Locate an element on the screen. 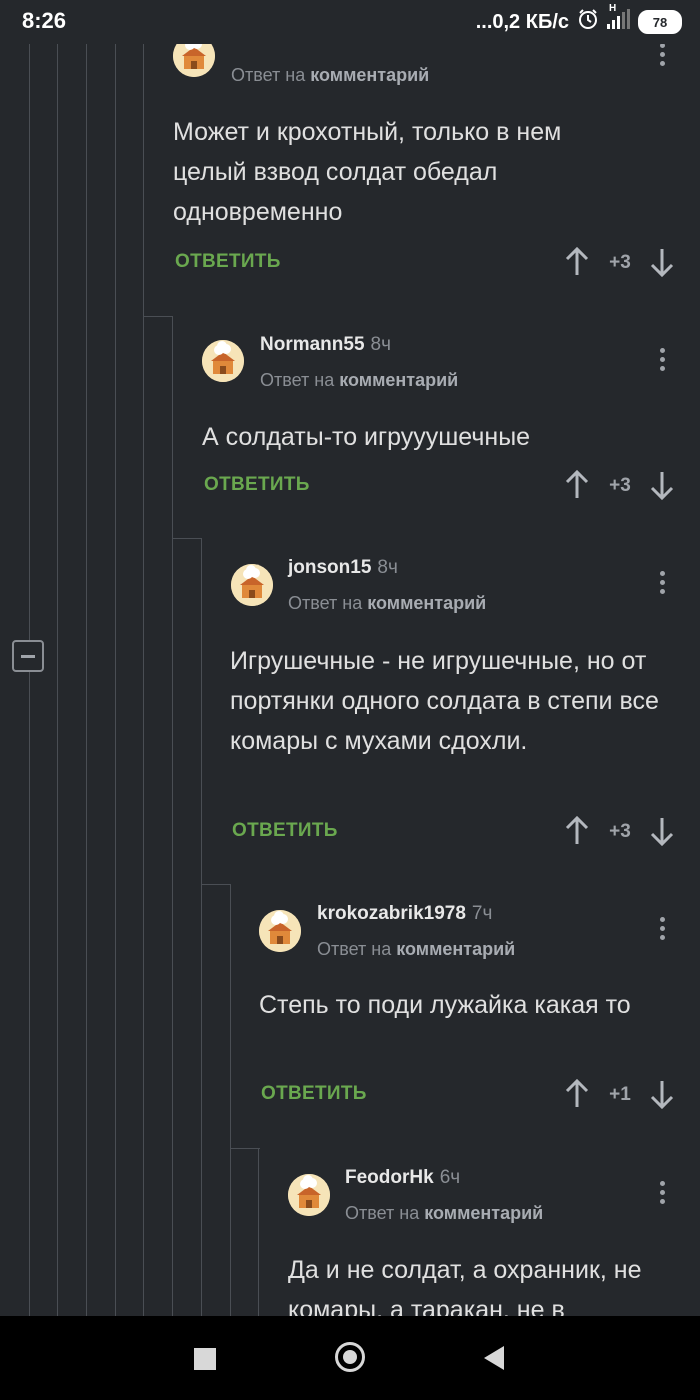 The image size is (700, 1400). username: krokozabrik1978 is located at coordinates (391, 913).